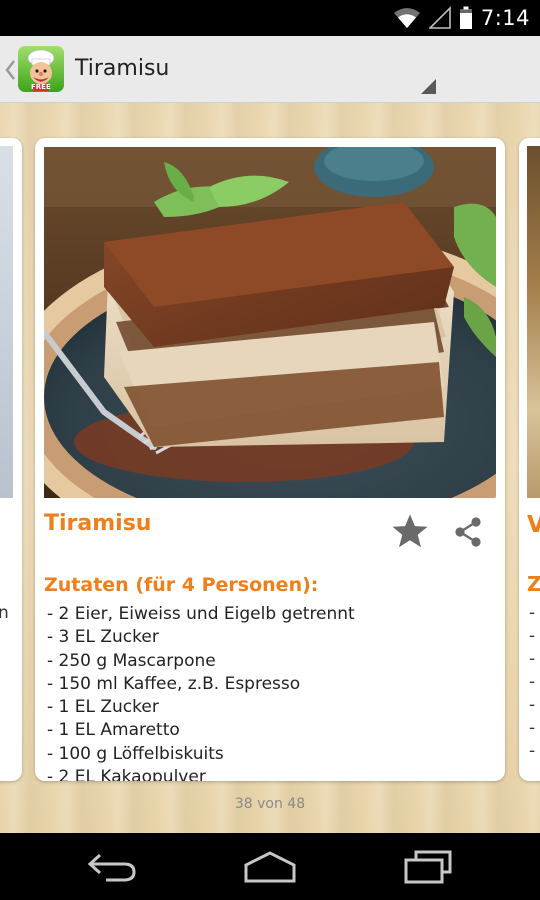 Image resolution: width=540 pixels, height=900 pixels. What do you see at coordinates (201, 614) in the screenshot?
I see `ingredient-item: - 2 Eier, Eiweiss und Eigelb getrennt` at bounding box center [201, 614].